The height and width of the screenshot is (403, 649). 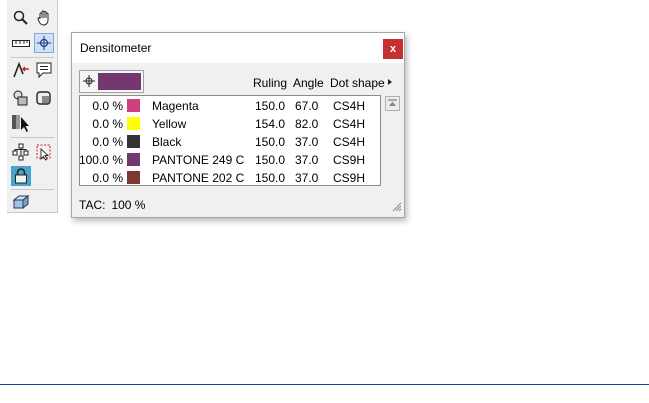 What do you see at coordinates (238, 48) in the screenshot?
I see `title-bar: Densitometer x` at bounding box center [238, 48].